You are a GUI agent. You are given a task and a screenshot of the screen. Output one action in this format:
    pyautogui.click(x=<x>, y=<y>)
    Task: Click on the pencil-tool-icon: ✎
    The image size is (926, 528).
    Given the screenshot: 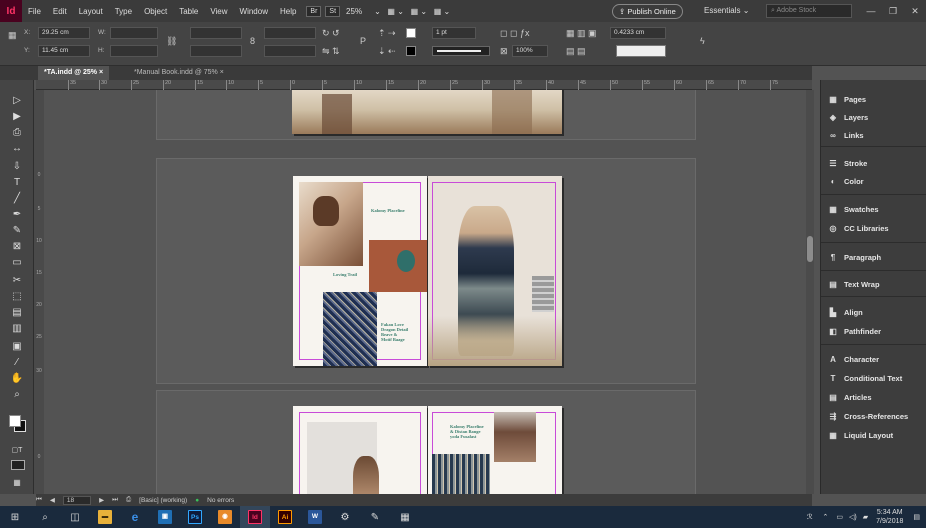 What is the action you would take?
    pyautogui.click(x=17, y=231)
    